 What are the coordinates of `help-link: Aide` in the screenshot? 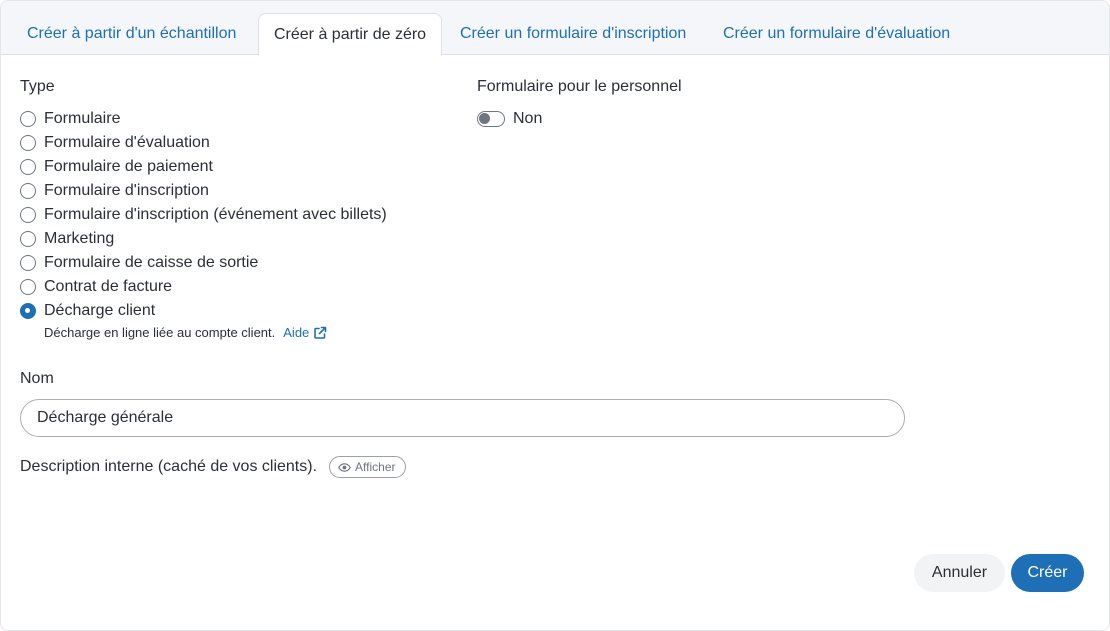 It's located at (305, 332).